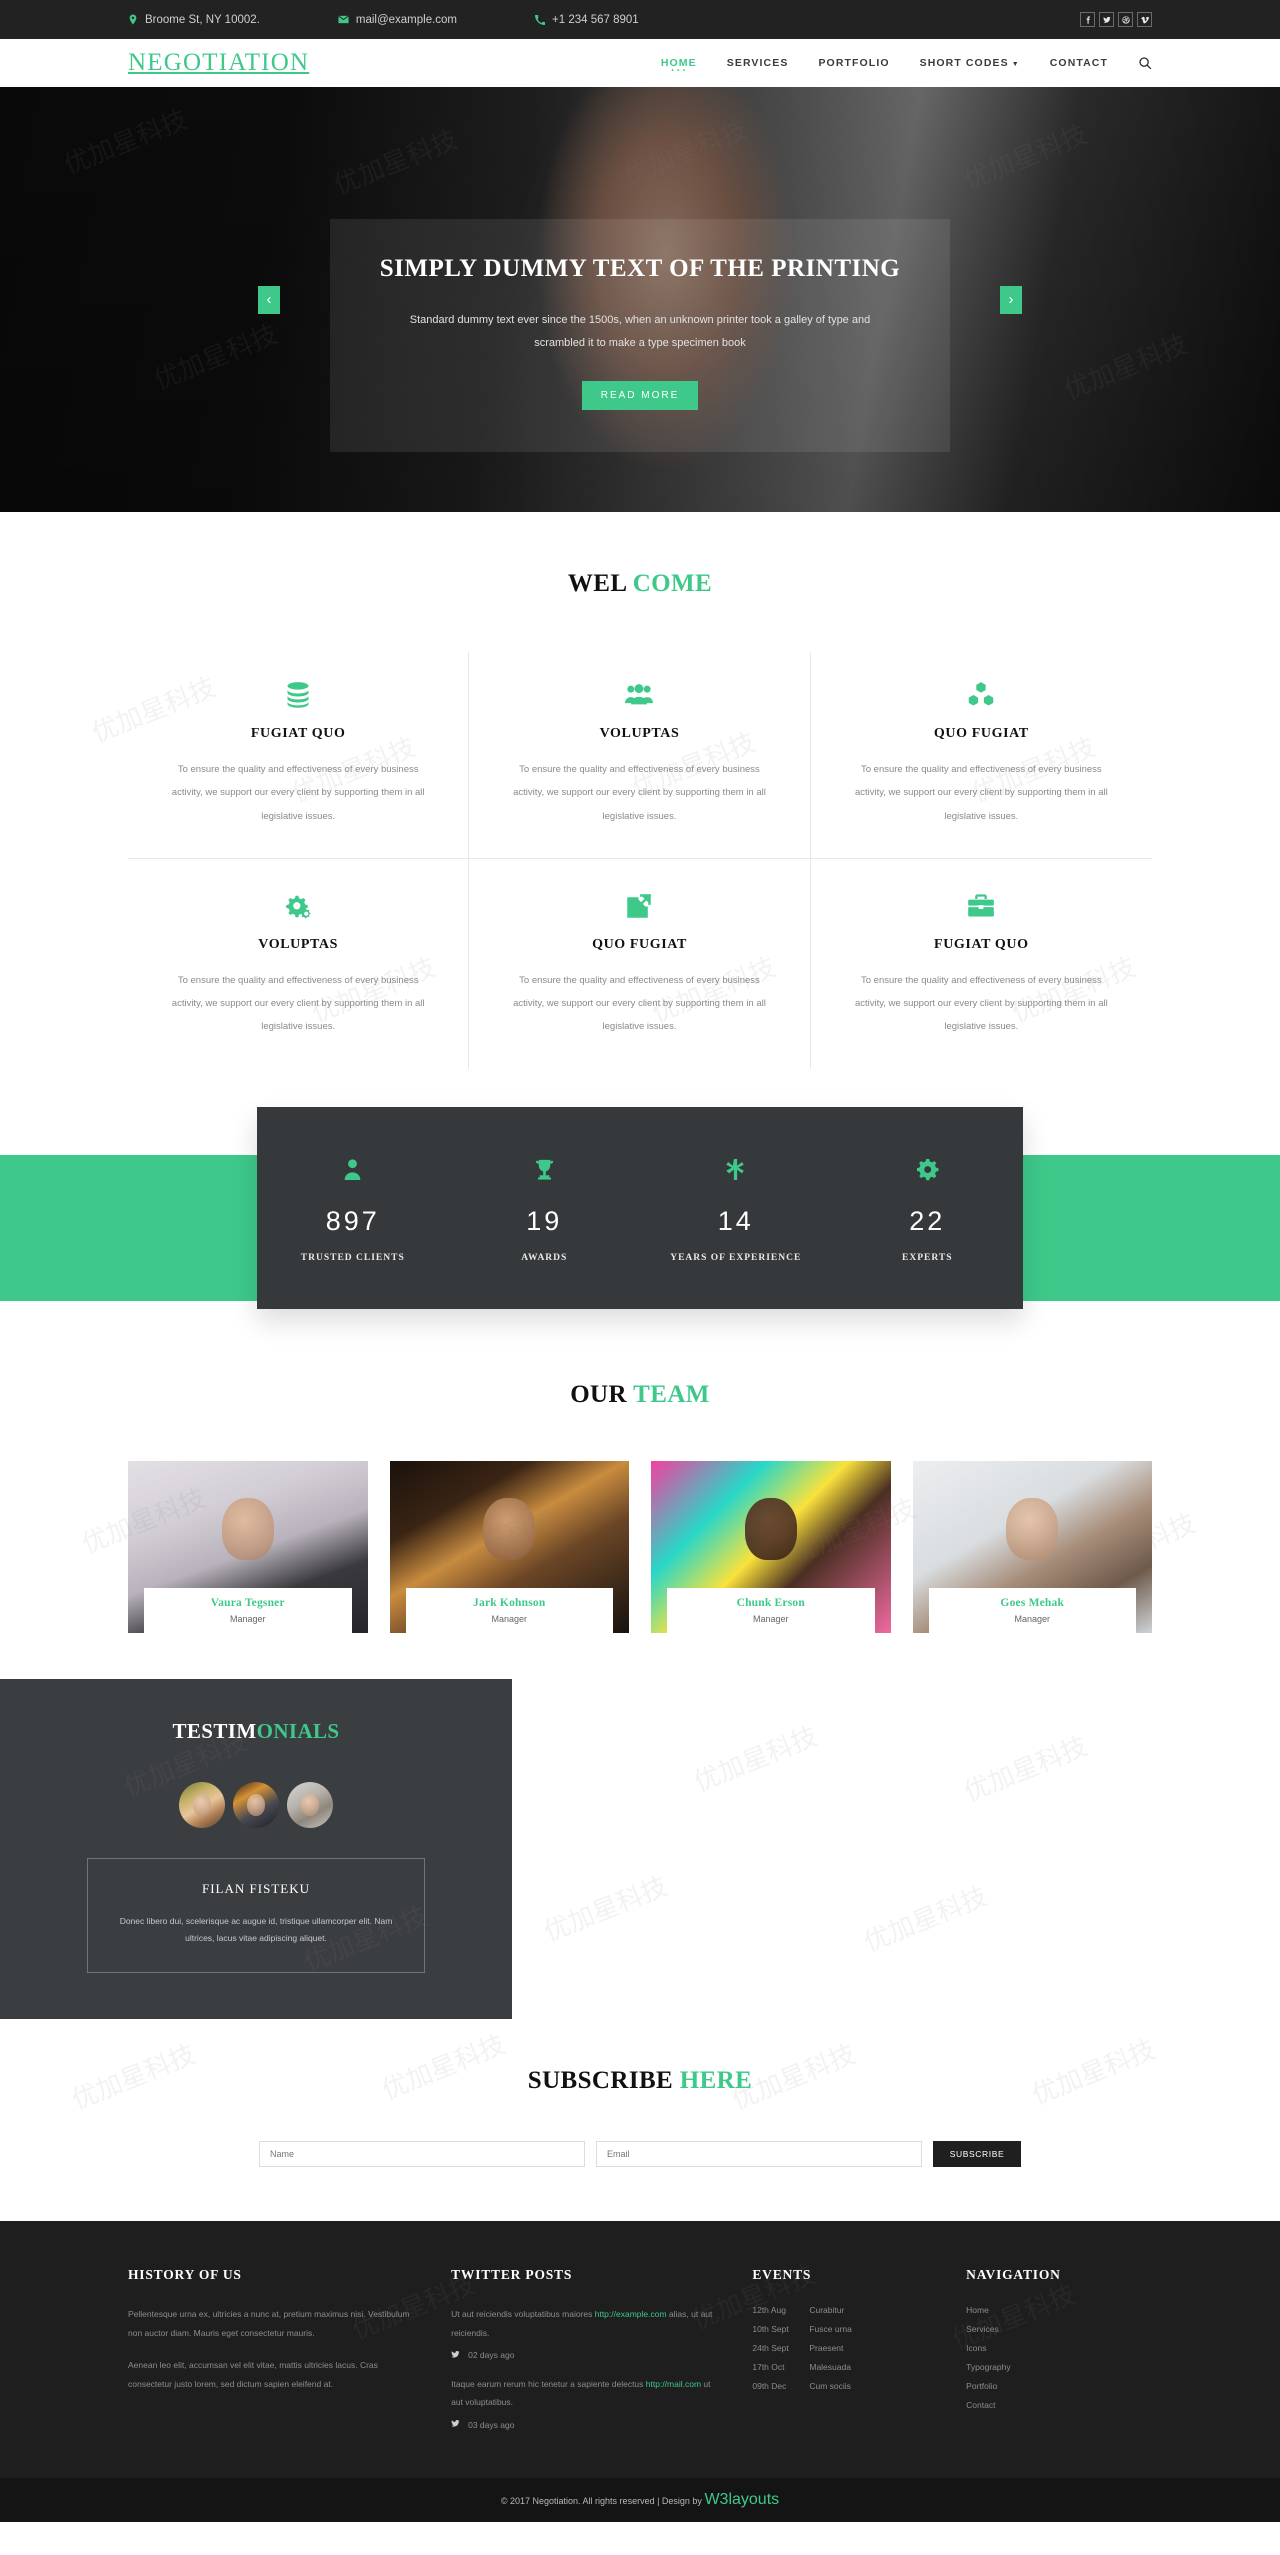  Describe the element at coordinates (544, 1257) in the screenshot. I see `stat-label: AWARDS` at that location.